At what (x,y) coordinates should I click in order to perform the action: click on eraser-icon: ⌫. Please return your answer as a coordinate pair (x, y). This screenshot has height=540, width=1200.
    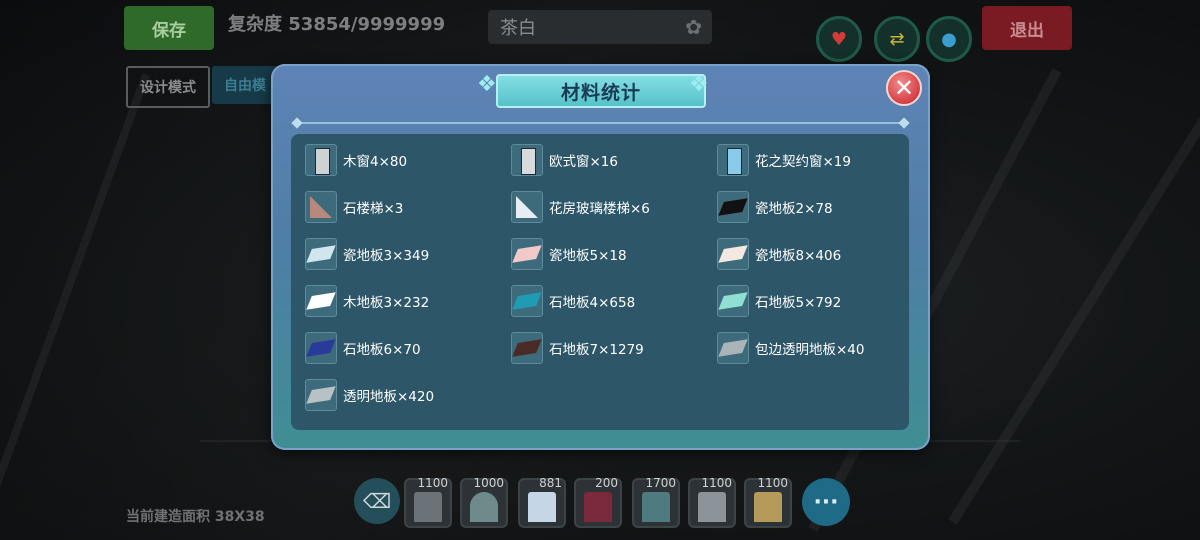
    Looking at the image, I should click on (377, 501).